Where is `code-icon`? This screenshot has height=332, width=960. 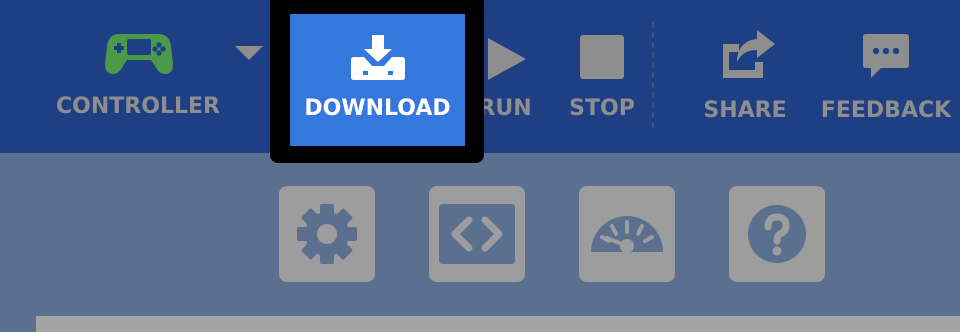
code-icon is located at coordinates (477, 234).